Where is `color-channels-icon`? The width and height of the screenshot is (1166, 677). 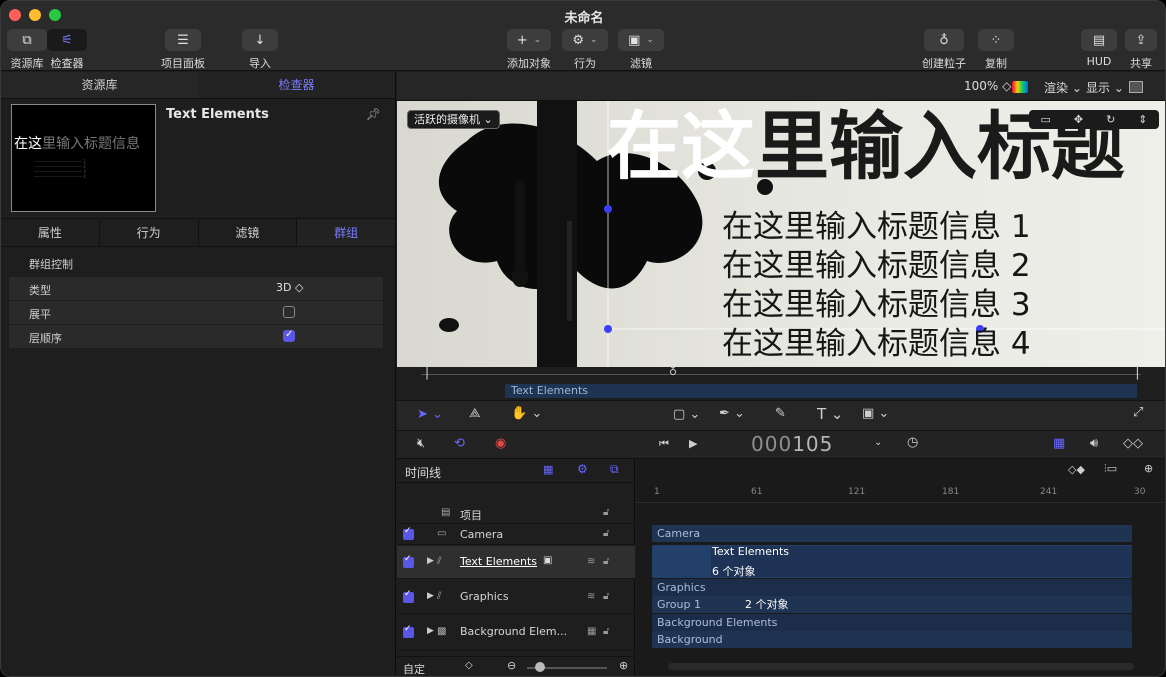
color-channels-icon is located at coordinates (1020, 87).